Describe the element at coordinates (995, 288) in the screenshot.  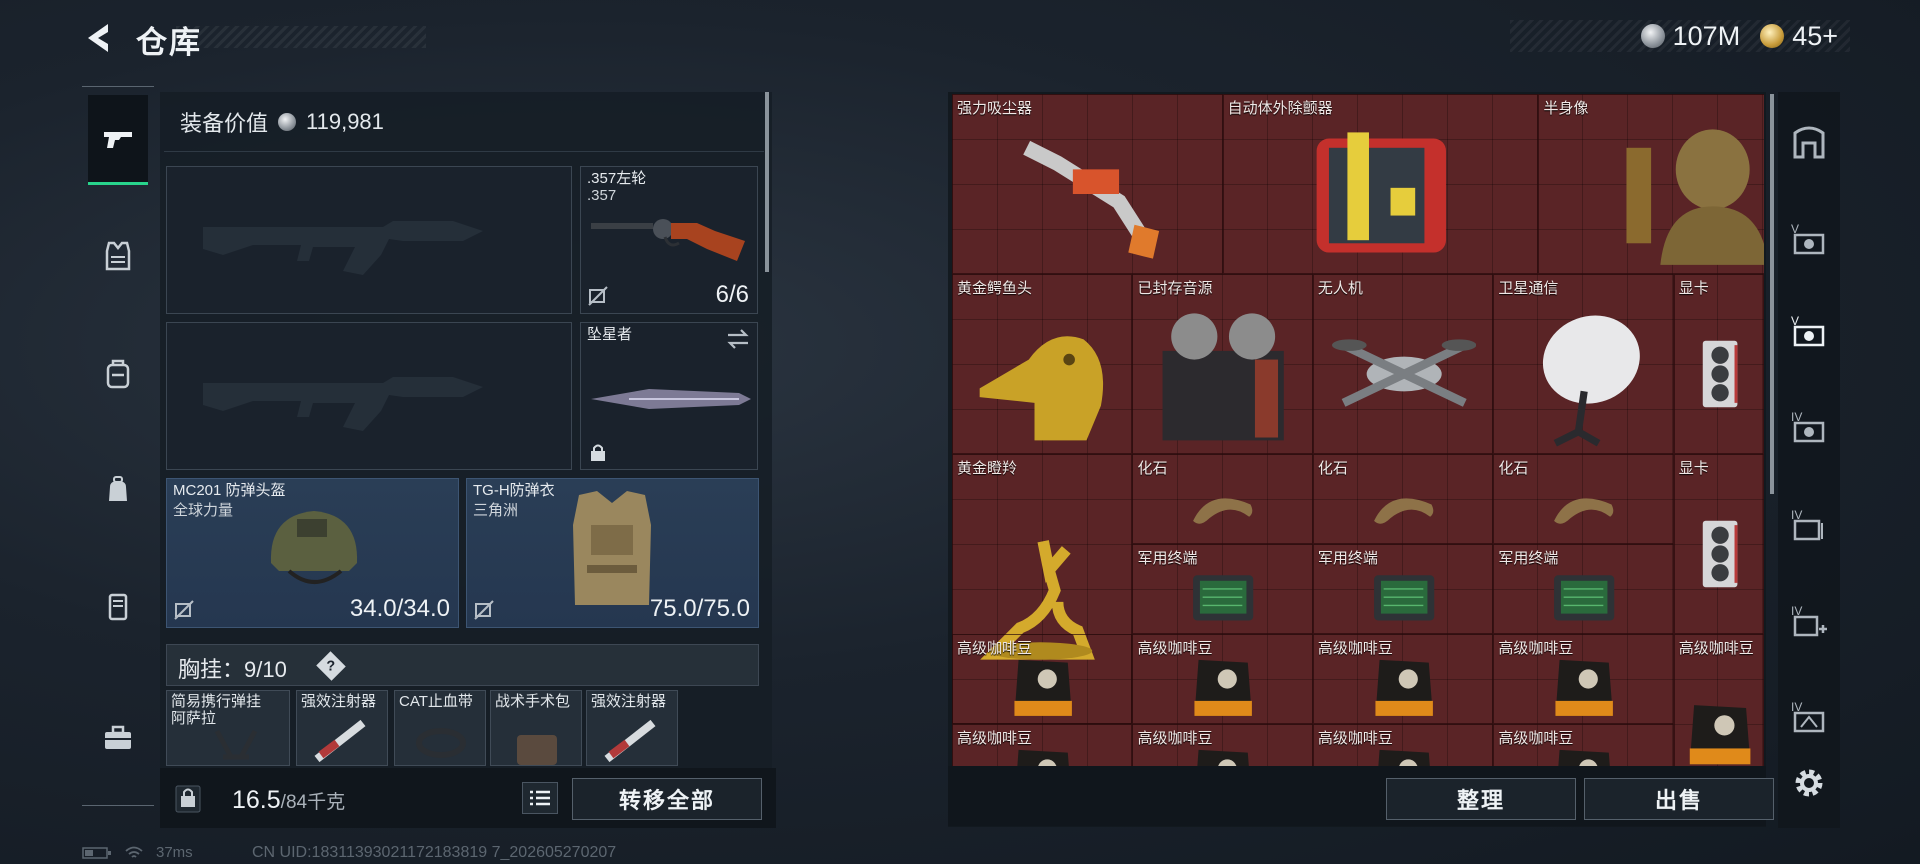
I see `stash-item-name: 黄金鳄鱼头` at that location.